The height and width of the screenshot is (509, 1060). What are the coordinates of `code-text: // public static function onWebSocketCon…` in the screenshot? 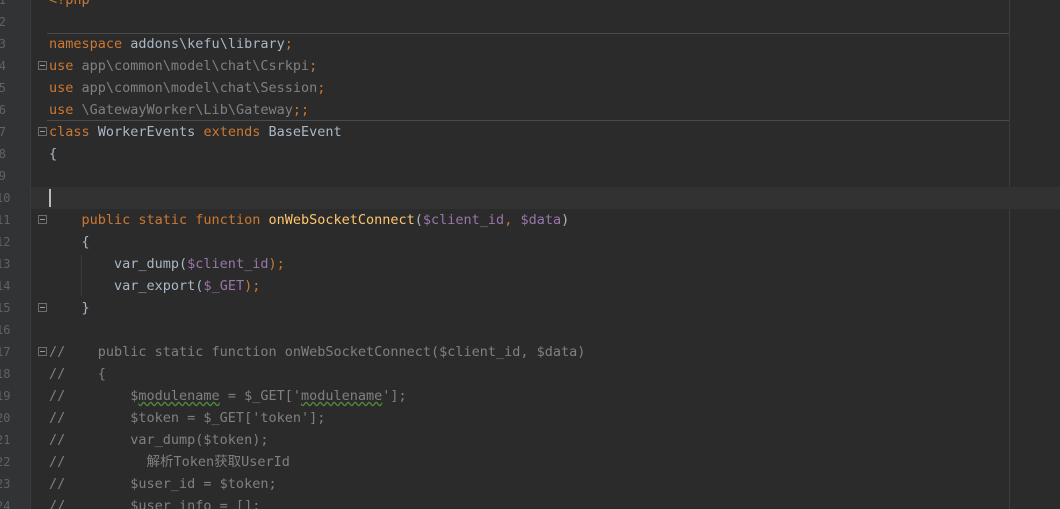 It's located at (317, 352).